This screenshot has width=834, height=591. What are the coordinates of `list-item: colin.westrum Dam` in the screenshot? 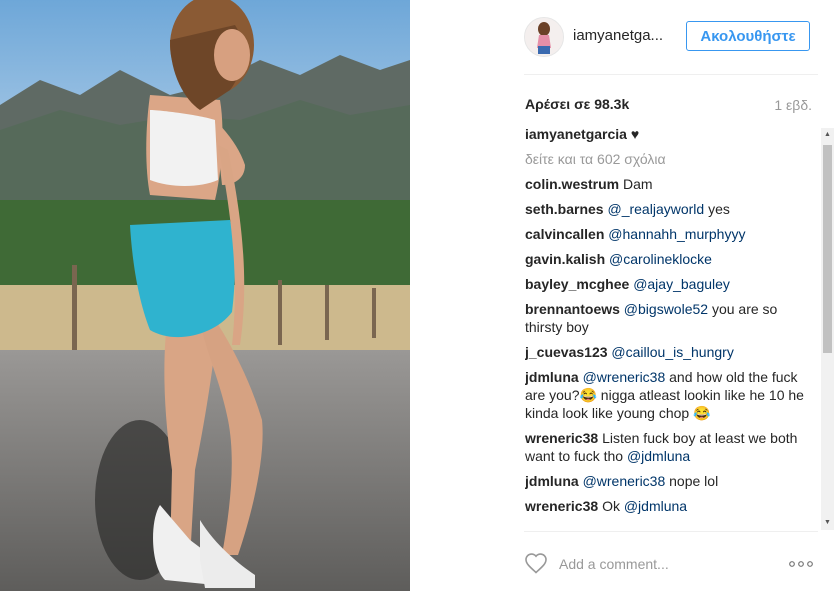 It's located at (670, 184).